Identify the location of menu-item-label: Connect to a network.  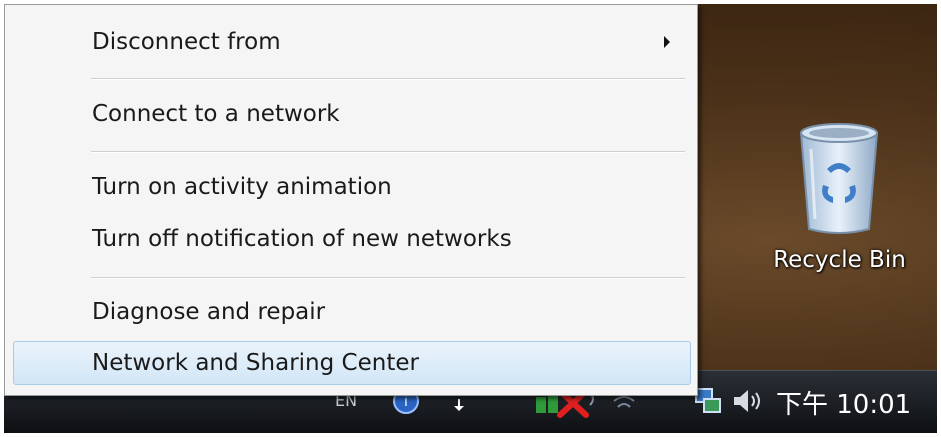
(216, 114).